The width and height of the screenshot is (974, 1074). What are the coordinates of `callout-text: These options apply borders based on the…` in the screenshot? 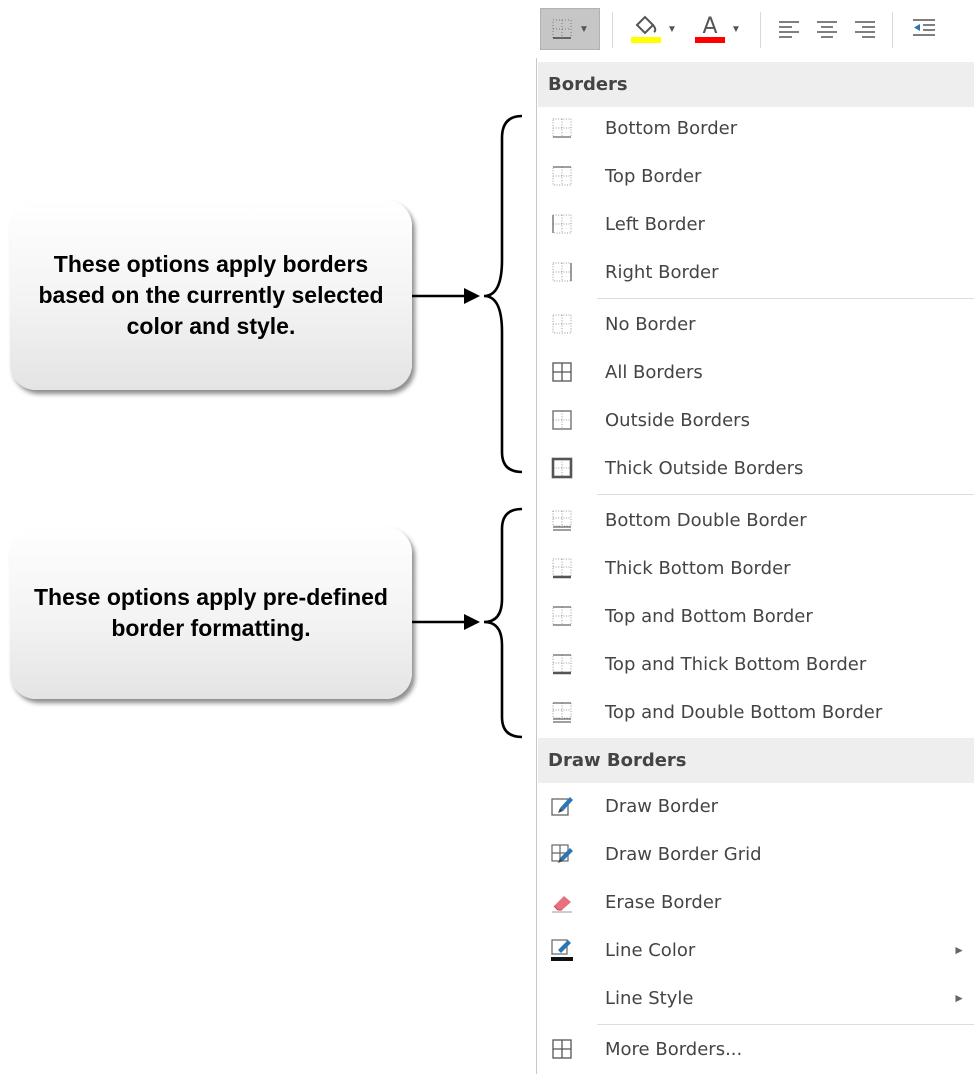 It's located at (211, 294).